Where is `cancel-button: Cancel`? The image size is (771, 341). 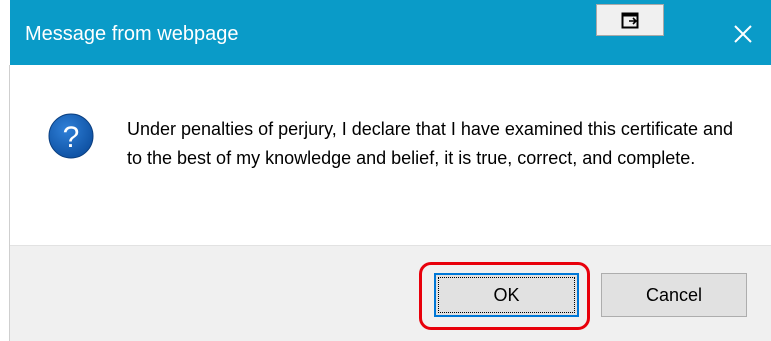
cancel-button: Cancel is located at coordinates (674, 295).